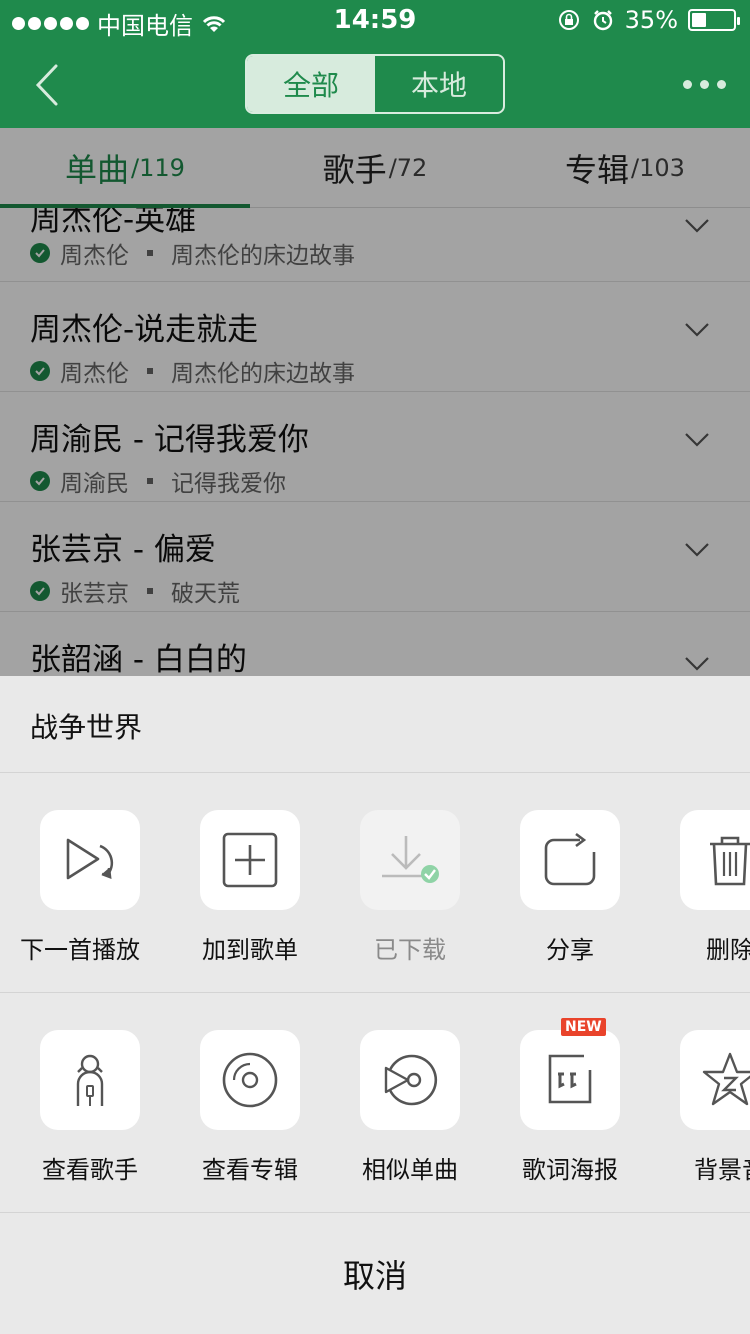  I want to click on cancel-button: 取消, so click(375, 1274).